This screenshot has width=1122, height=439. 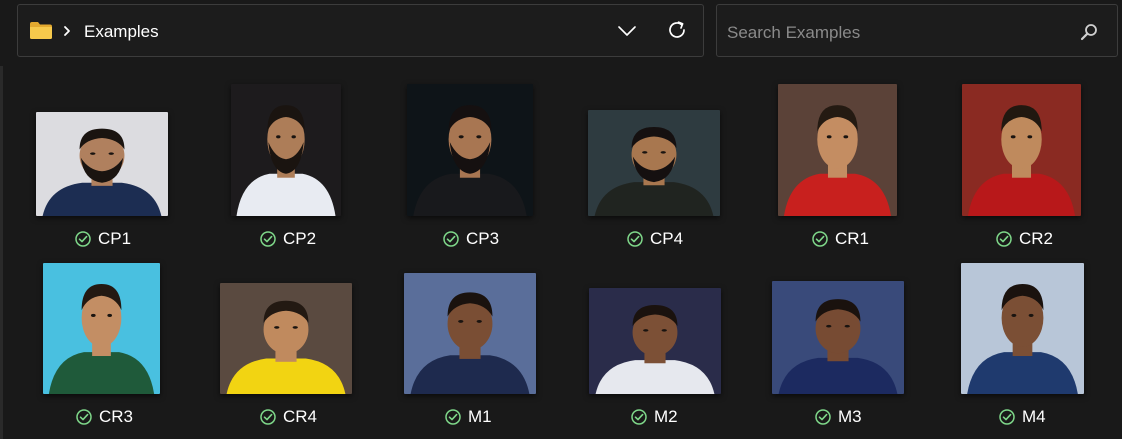 What do you see at coordinates (1034, 416) in the screenshot?
I see `thumbnail-label: M4` at bounding box center [1034, 416].